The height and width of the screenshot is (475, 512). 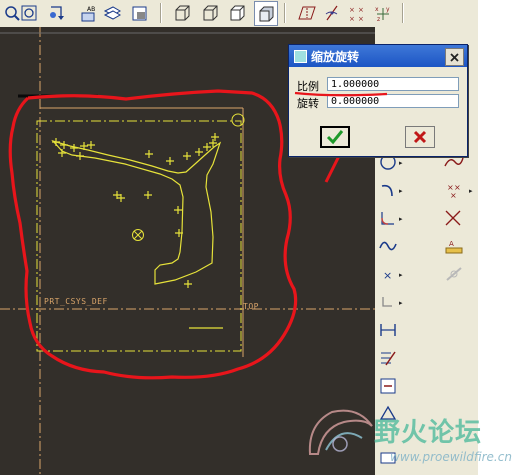 I want to click on svg-text: x, so click(x=377, y=9).